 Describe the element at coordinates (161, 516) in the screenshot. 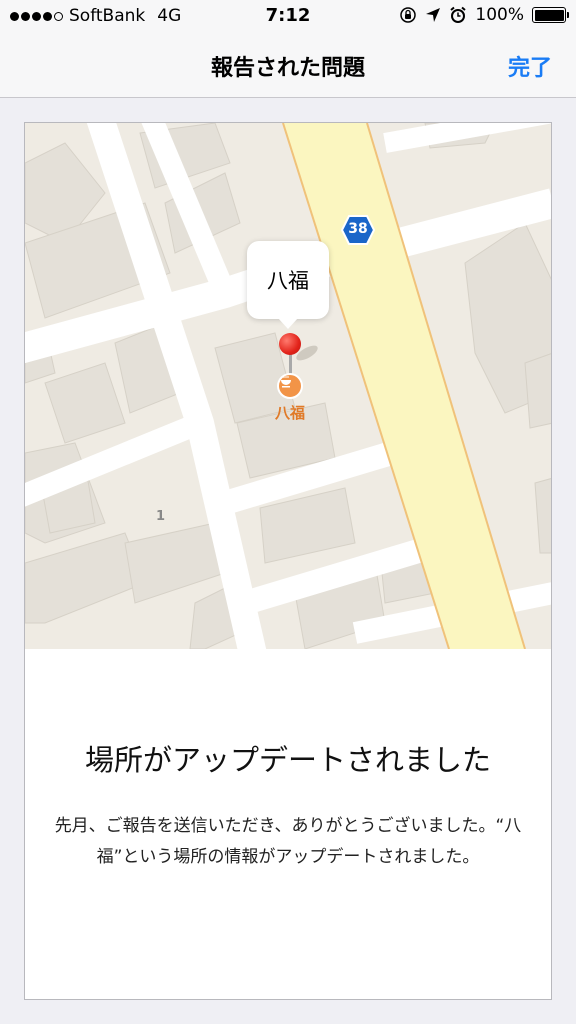

I see `block-number: 1` at that location.